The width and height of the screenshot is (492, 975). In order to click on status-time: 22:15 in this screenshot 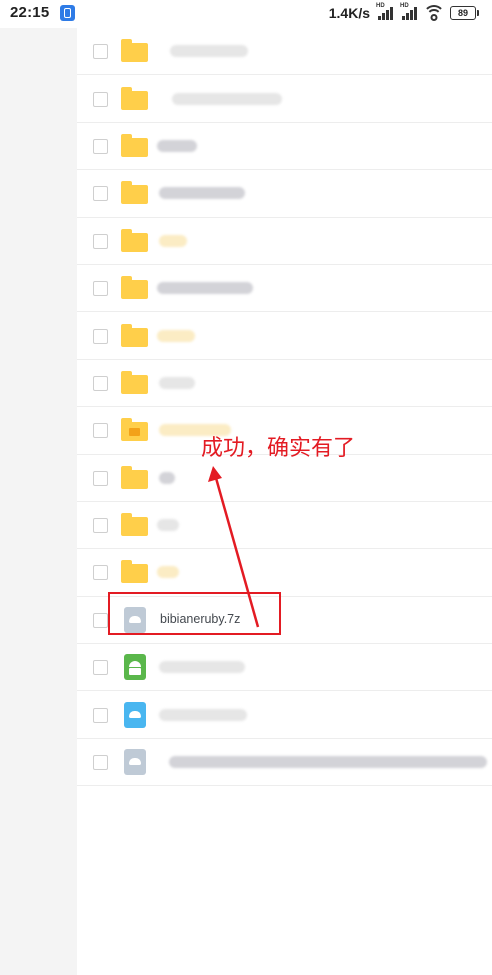, I will do `click(30, 12)`.